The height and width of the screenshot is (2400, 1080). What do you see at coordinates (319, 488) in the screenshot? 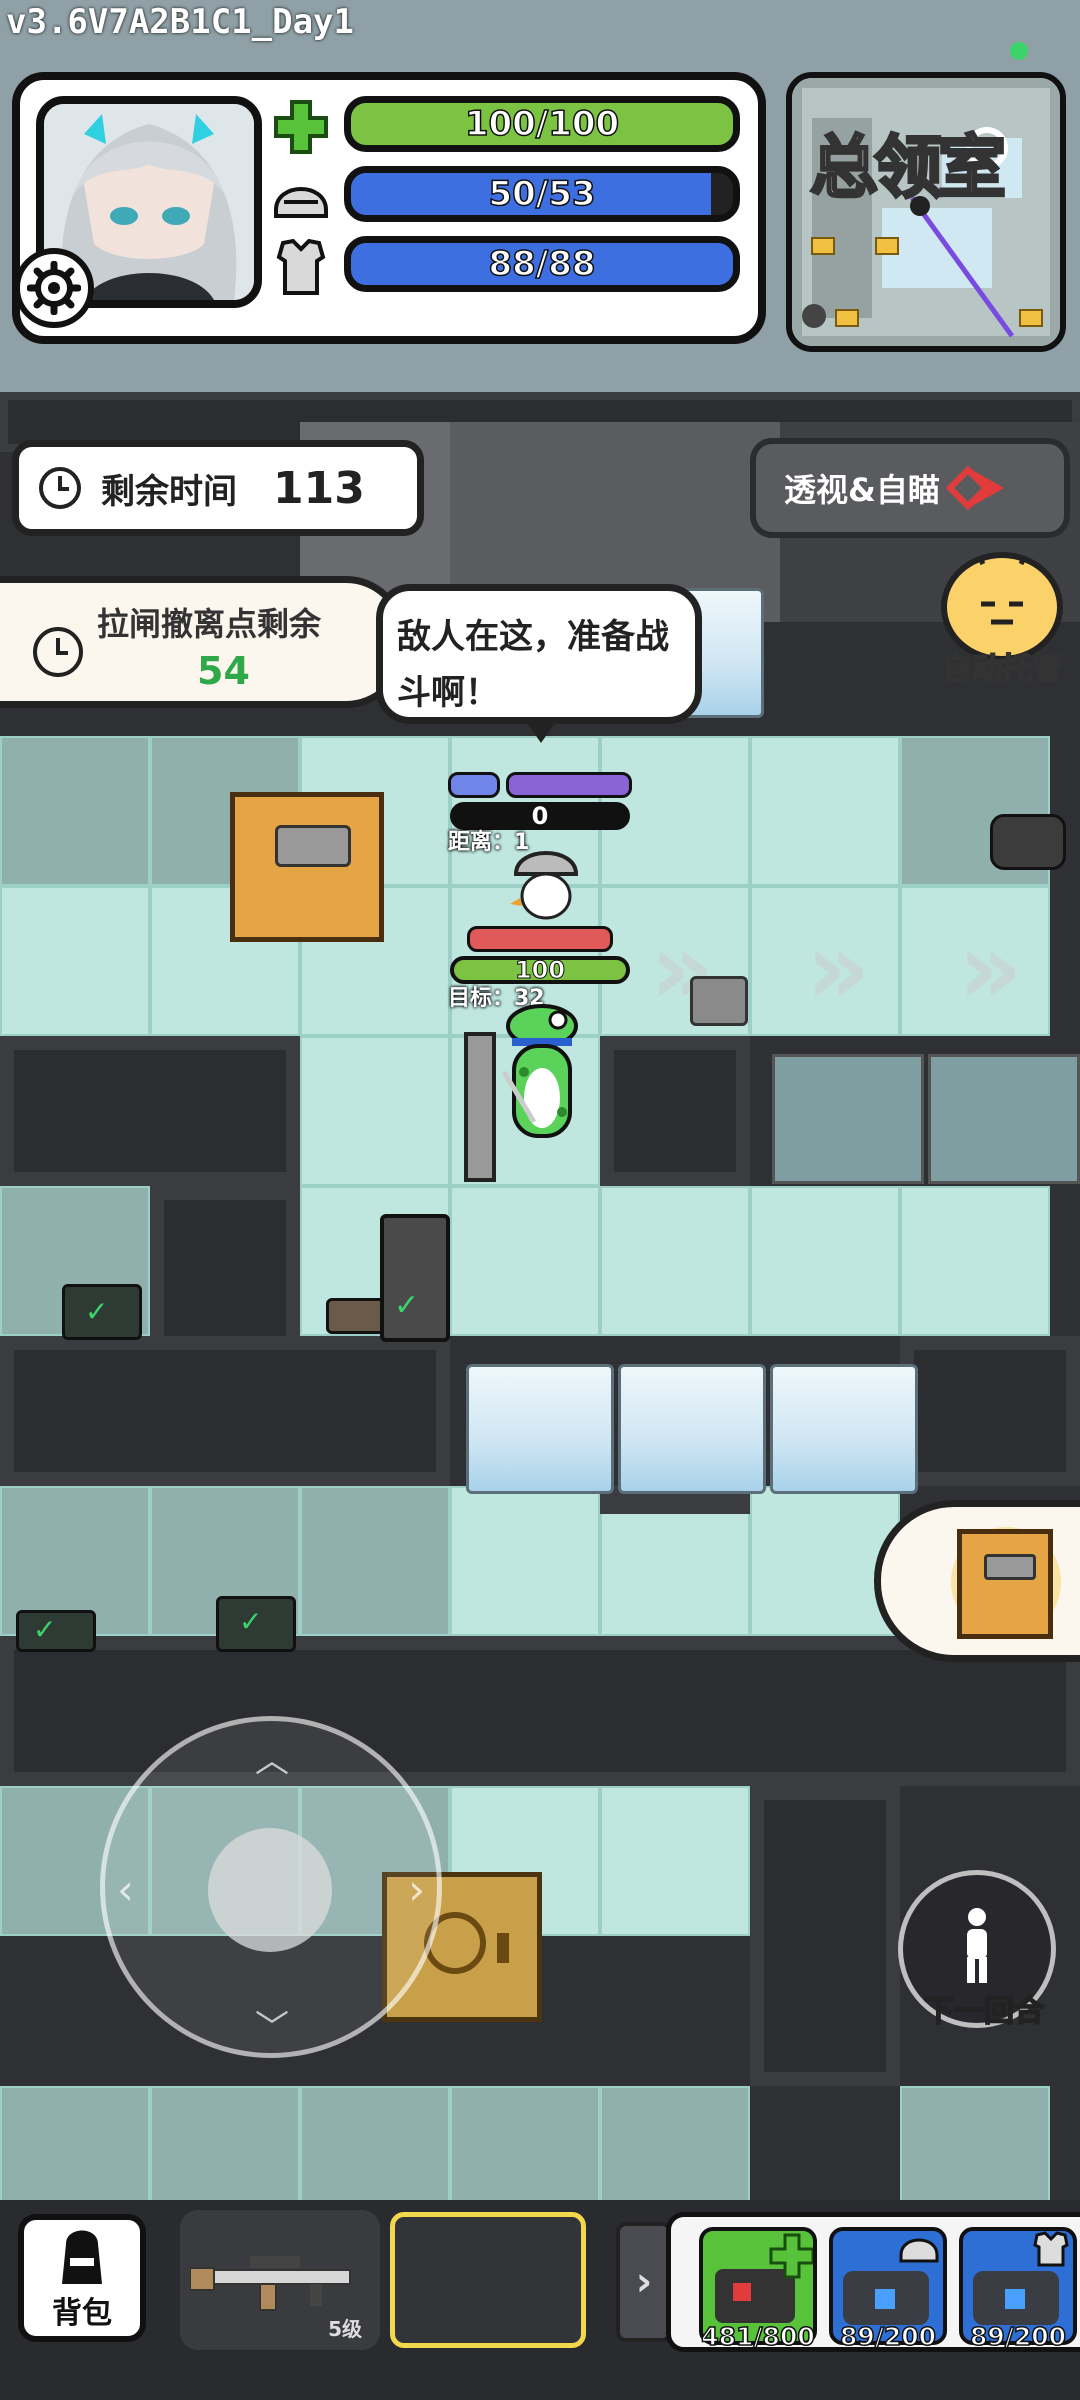
I see `remaining-time-value: 113` at bounding box center [319, 488].